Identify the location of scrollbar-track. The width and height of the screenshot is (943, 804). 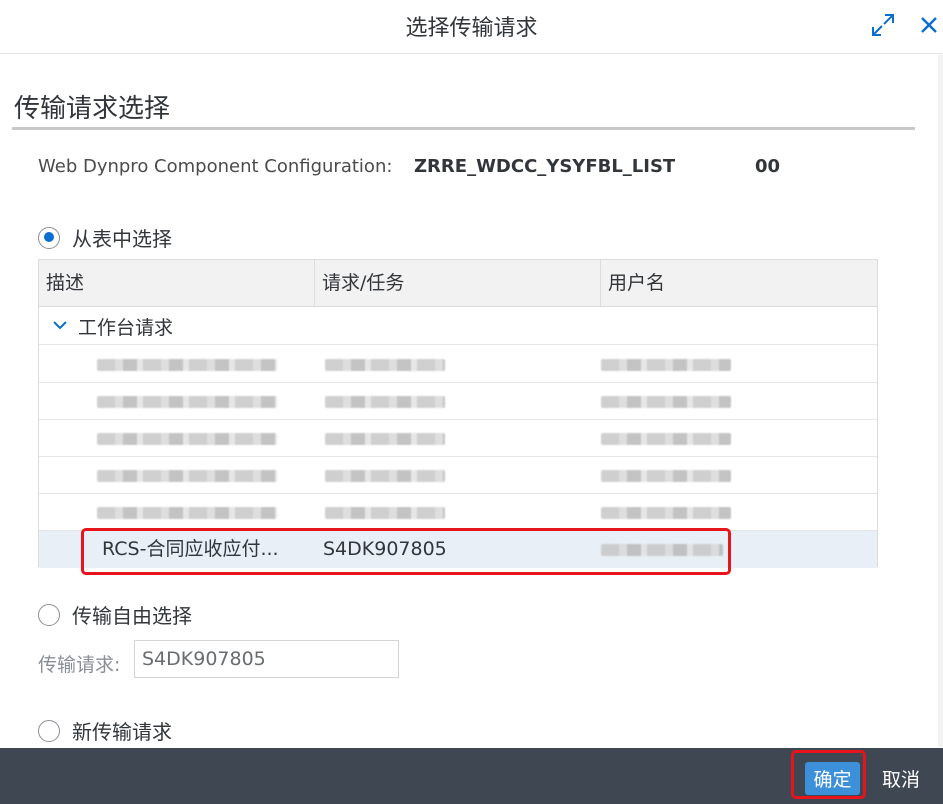
(940, 401).